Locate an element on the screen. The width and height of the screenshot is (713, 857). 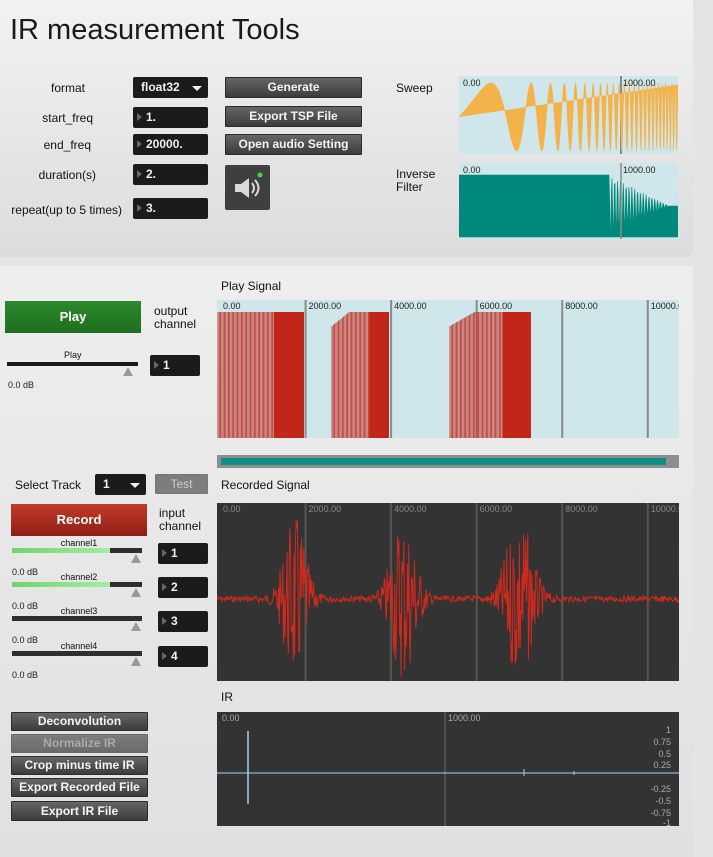
play-progress-bar is located at coordinates (448, 461).